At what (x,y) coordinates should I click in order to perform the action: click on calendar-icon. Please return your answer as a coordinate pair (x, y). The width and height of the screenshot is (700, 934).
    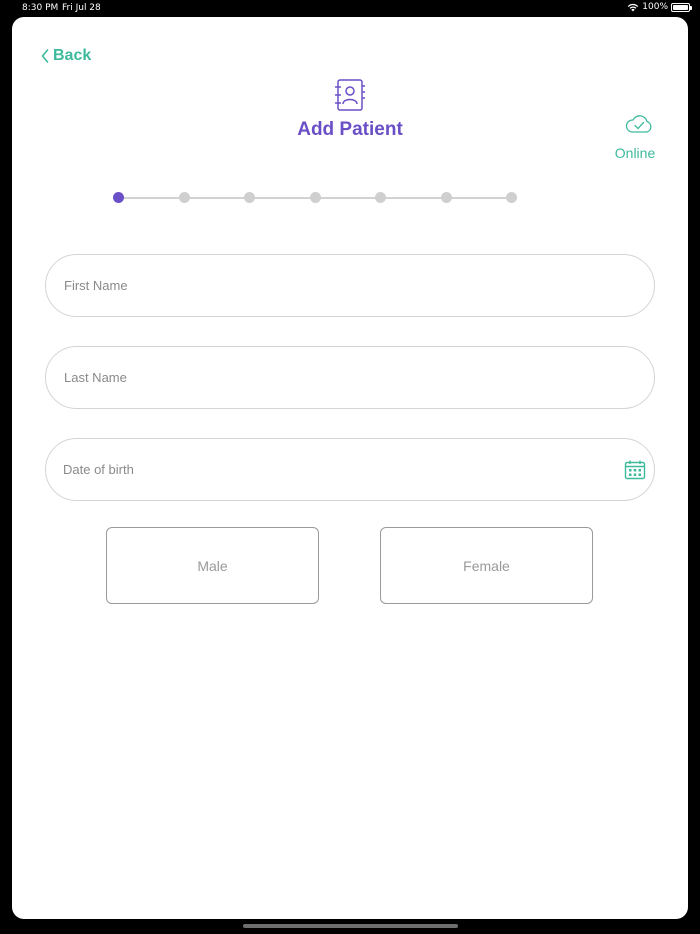
    Looking at the image, I should click on (635, 470).